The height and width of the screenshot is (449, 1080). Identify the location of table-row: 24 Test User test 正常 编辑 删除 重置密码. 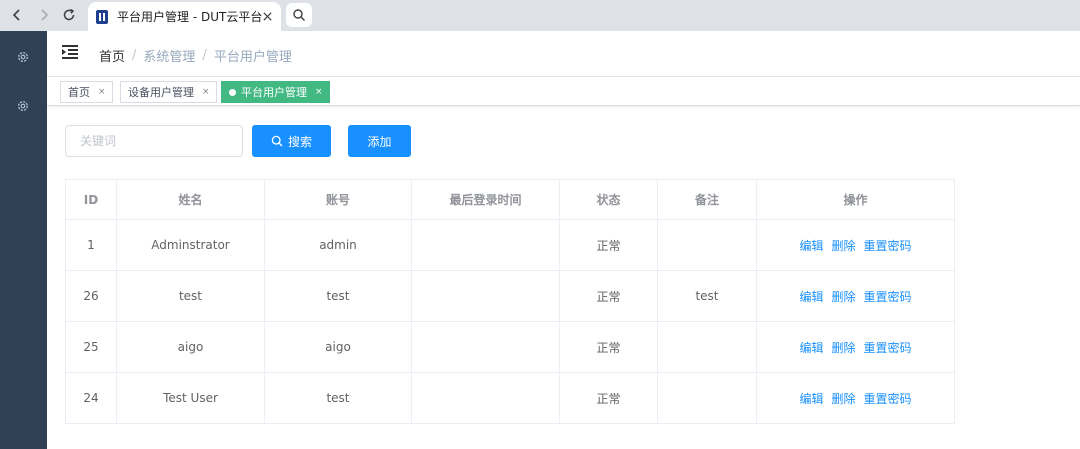
(510, 398).